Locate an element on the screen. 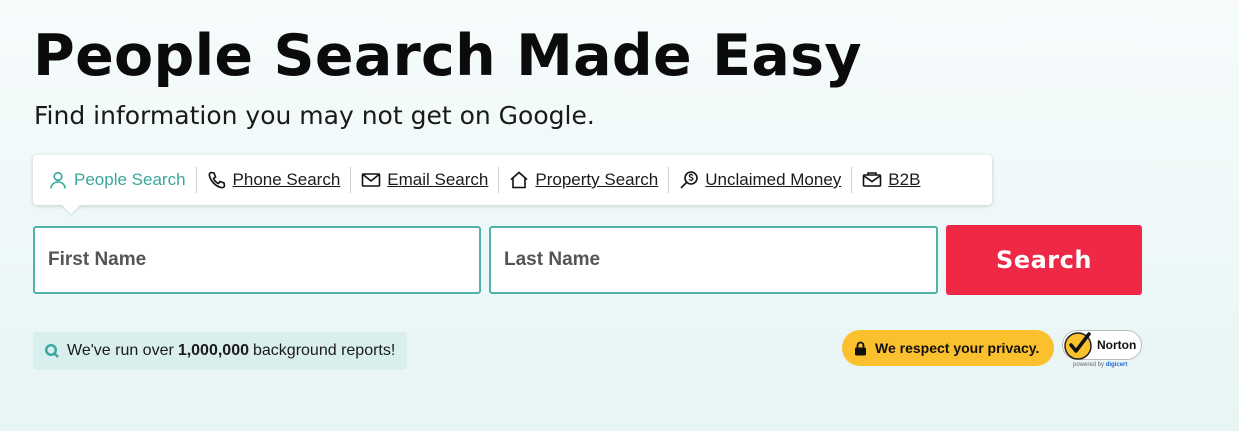  digicert-text: digicert is located at coordinates (1116, 365).